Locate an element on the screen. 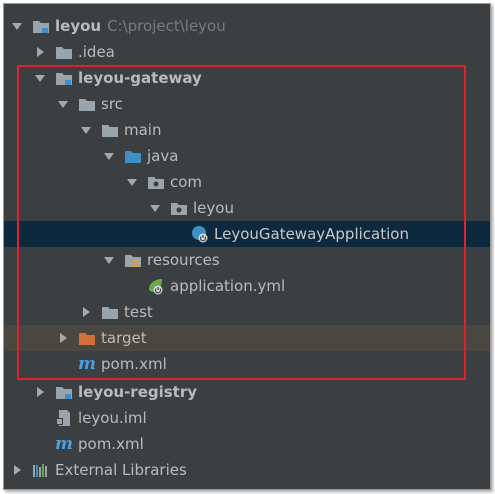 This screenshot has width=495, height=494. tree-node-resources: resources is located at coordinates (247, 260).